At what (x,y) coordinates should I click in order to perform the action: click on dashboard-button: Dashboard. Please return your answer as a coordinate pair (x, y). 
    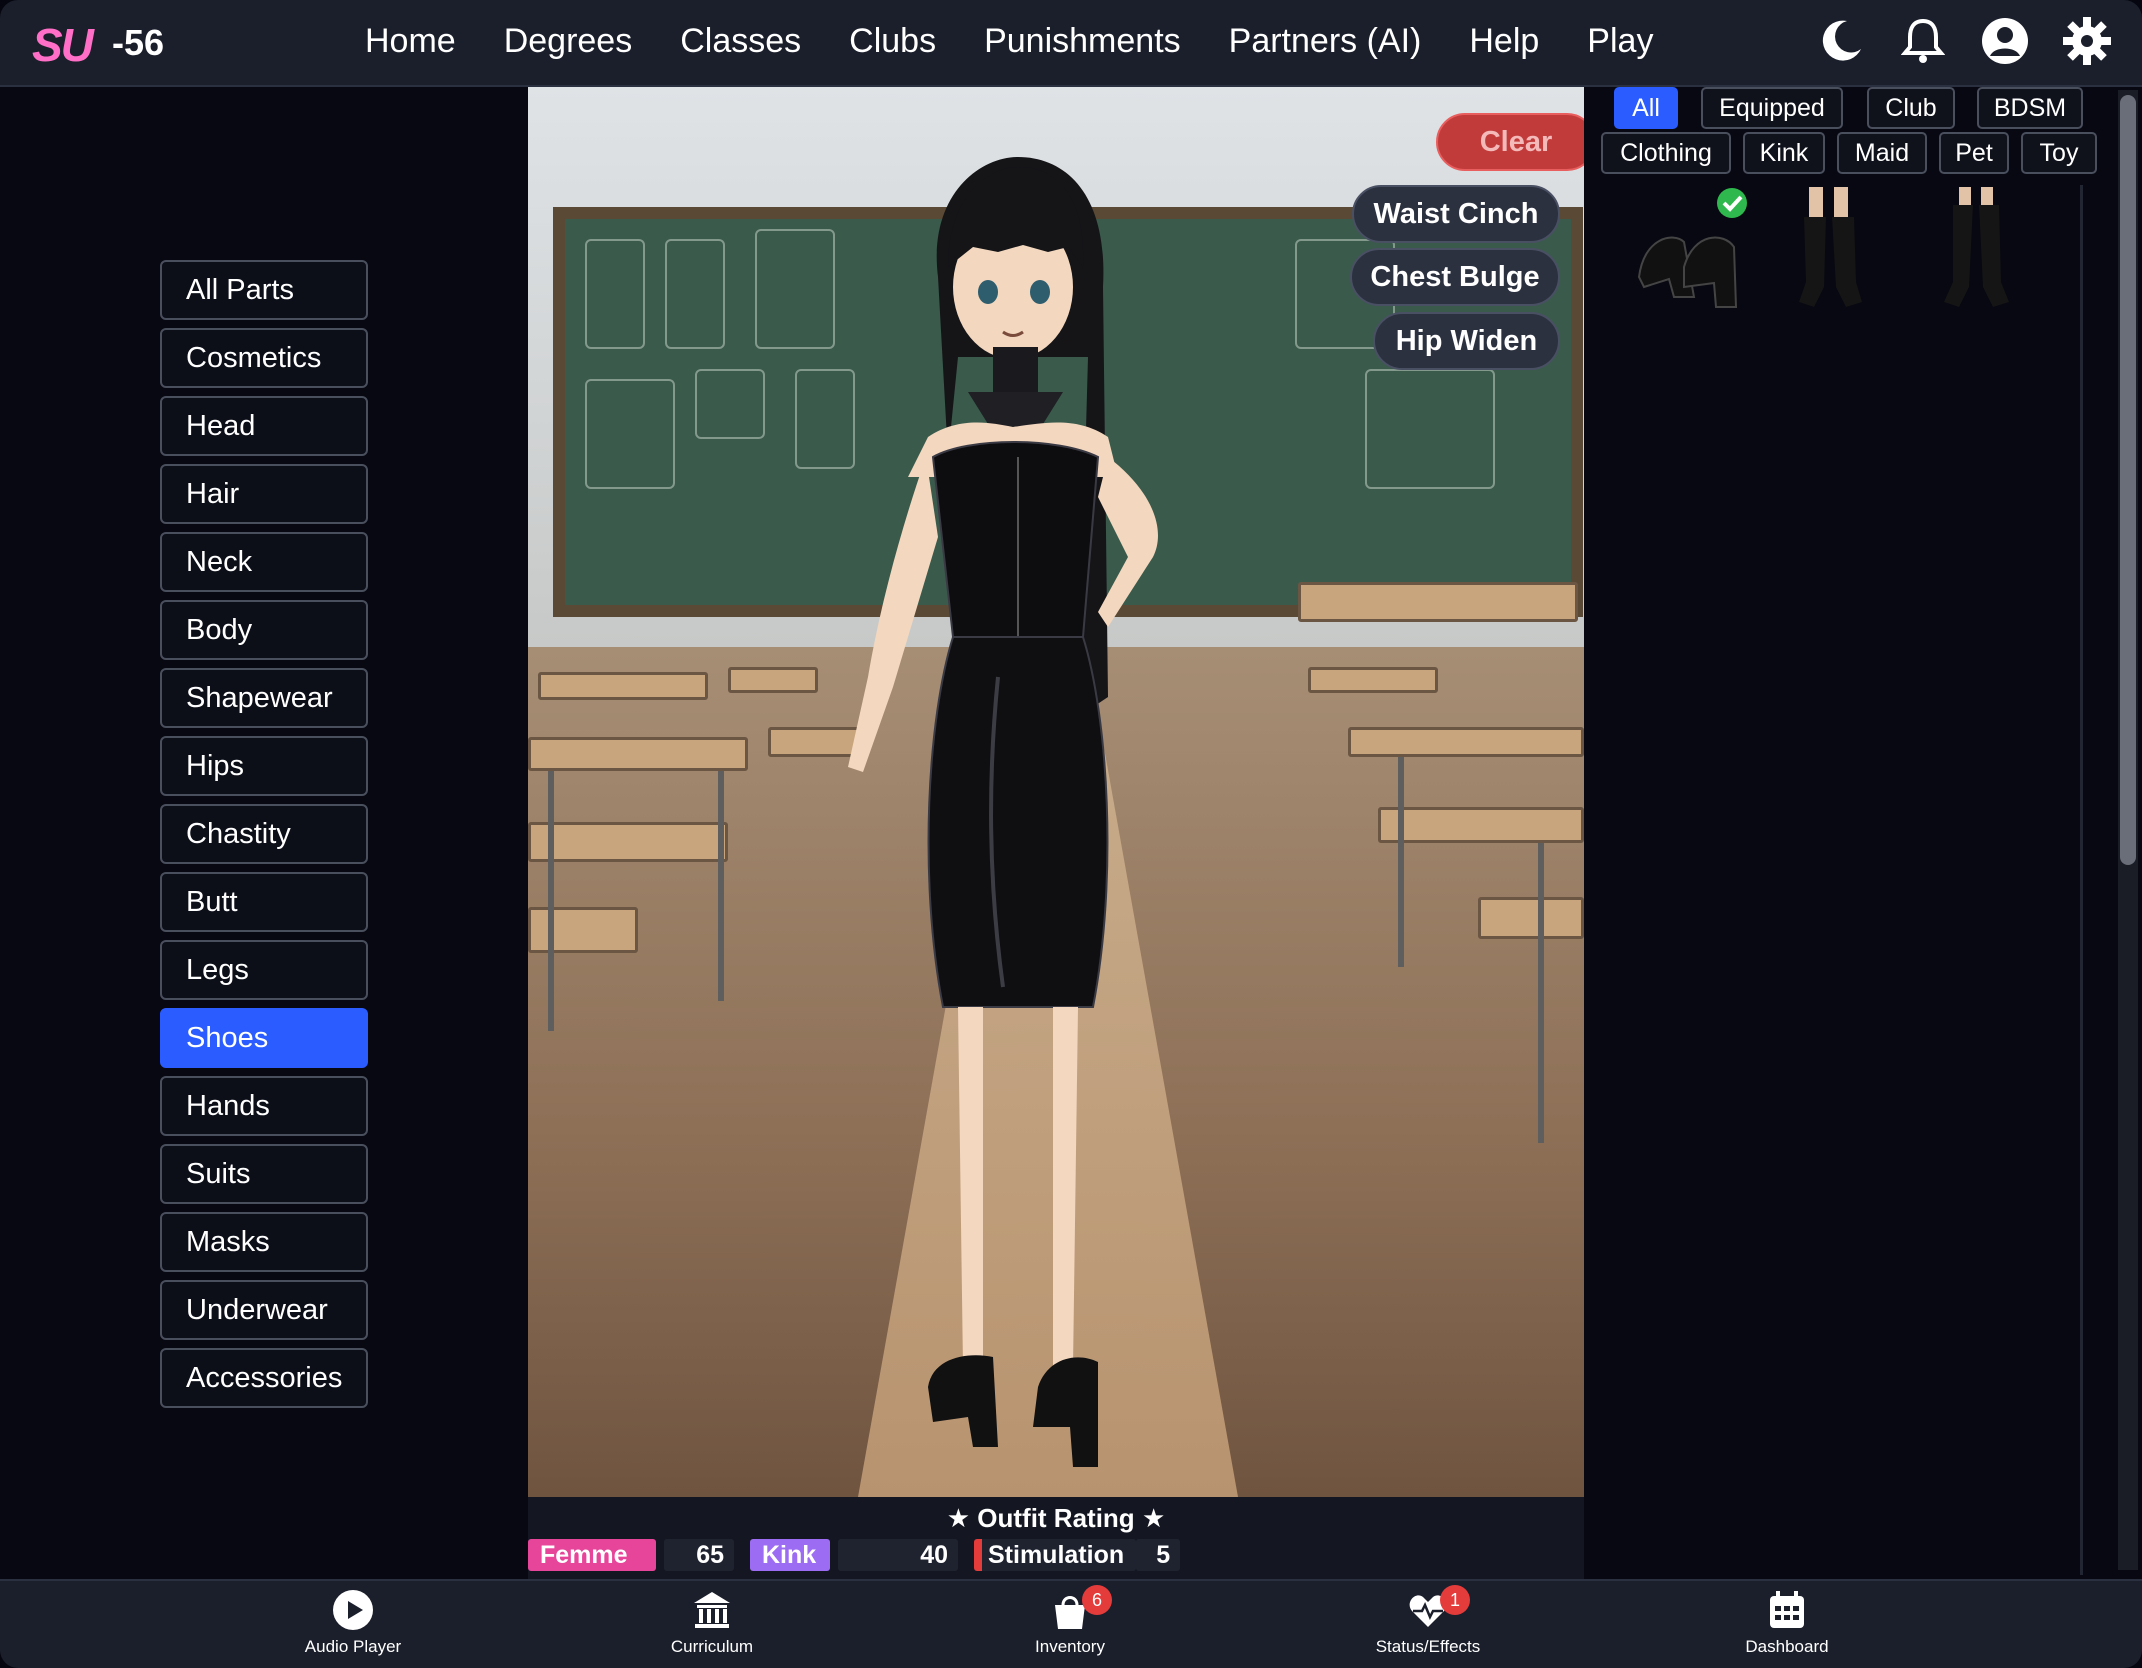
    Looking at the image, I should click on (1787, 1623).